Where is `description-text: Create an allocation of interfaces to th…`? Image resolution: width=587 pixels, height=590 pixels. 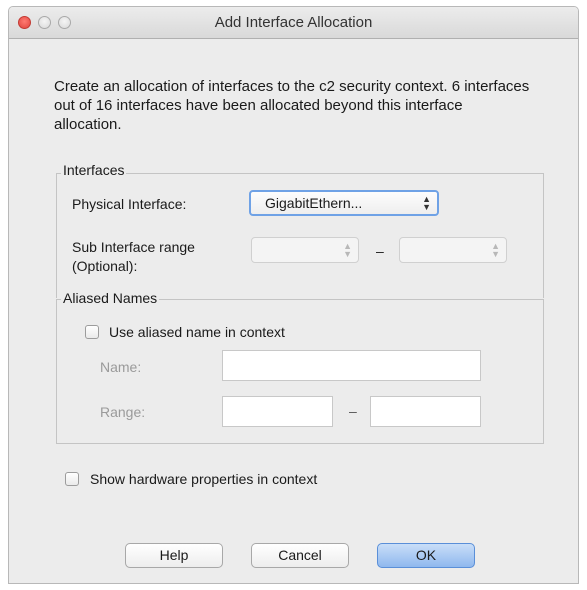
description-text: Create an allocation of interfaces to th… is located at coordinates (292, 105).